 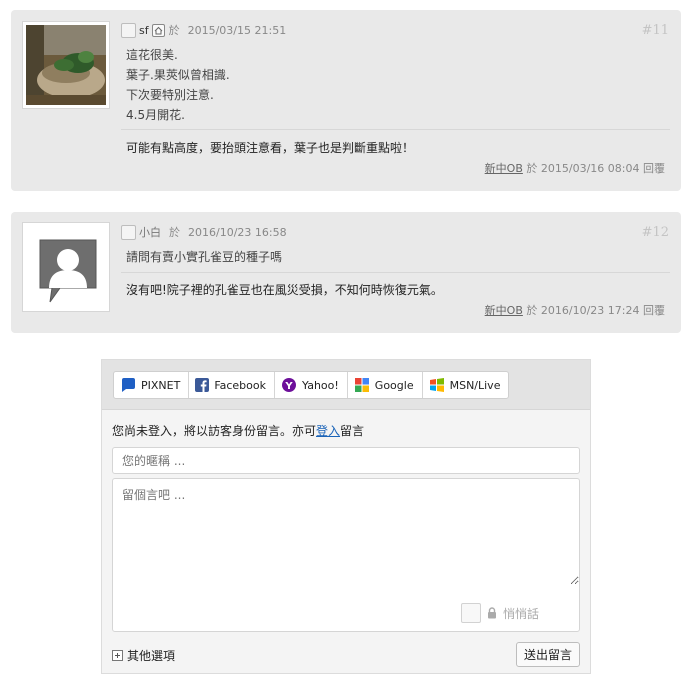 I want to click on home-icon, so click(x=158, y=30).